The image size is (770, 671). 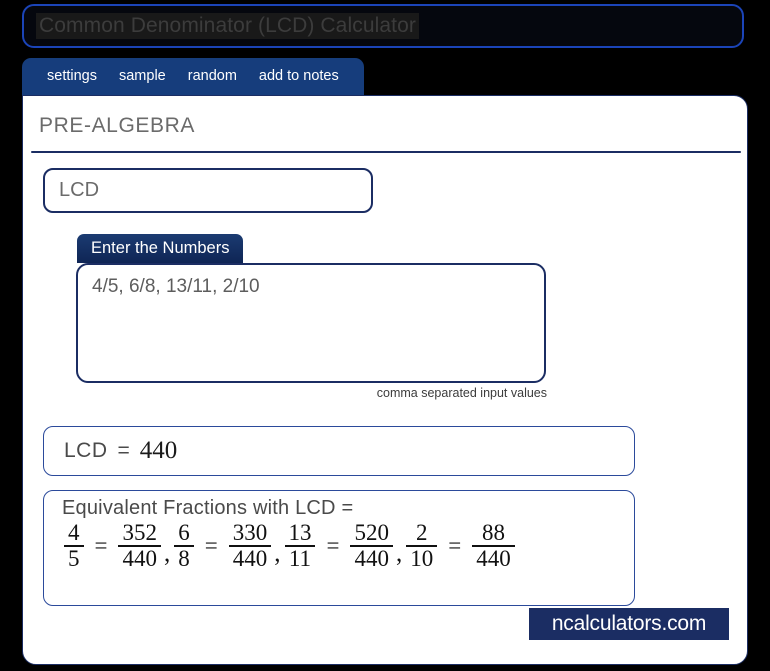 I want to click on fraction-numerator: 520, so click(x=371, y=532).